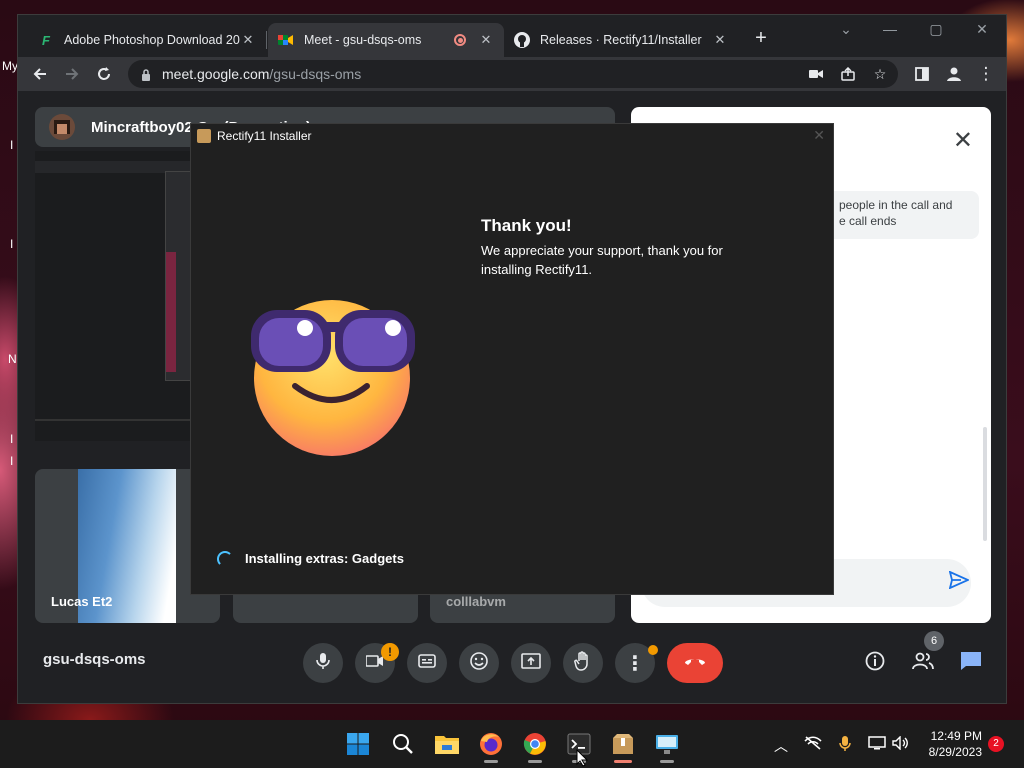  I want to click on tab-github-releases: Releases · Rectify11/Installer ✕, so click(621, 40).